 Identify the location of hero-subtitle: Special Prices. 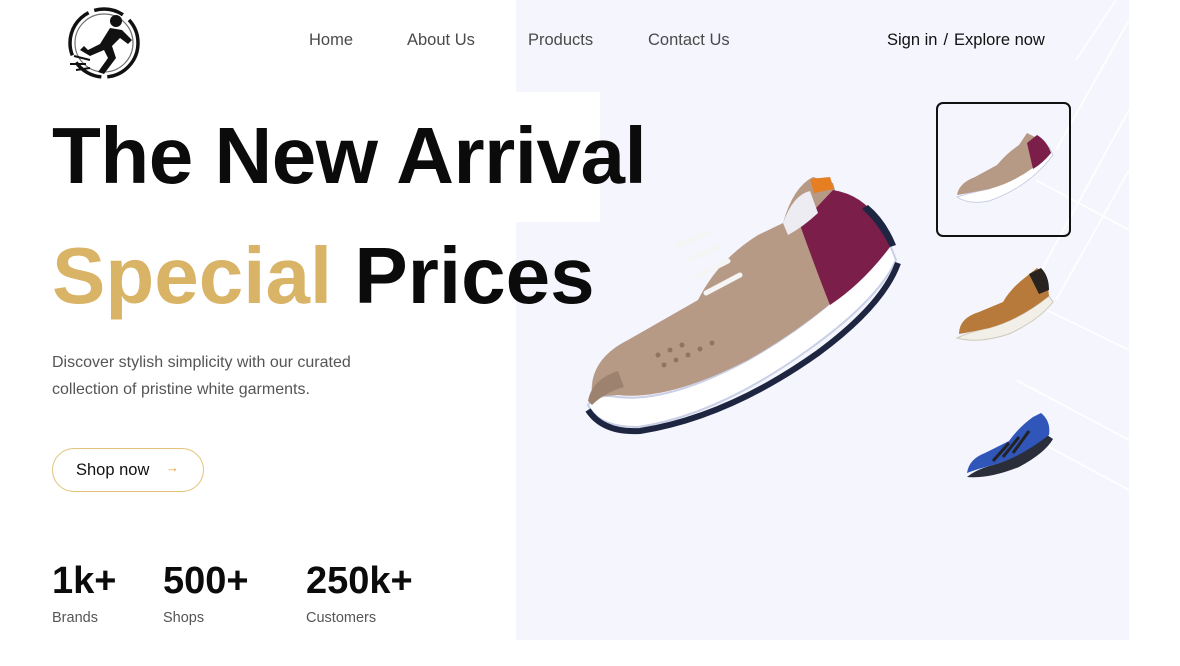
(323, 276).